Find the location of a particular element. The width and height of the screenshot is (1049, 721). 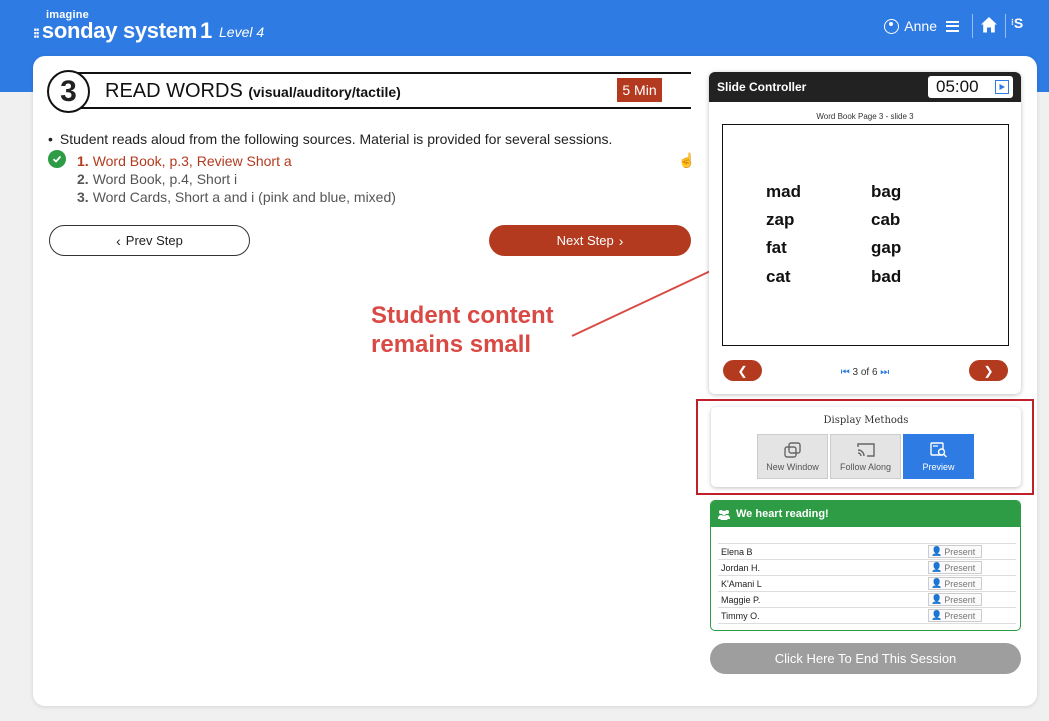

slide-word: mad is located at coordinates (783, 191).